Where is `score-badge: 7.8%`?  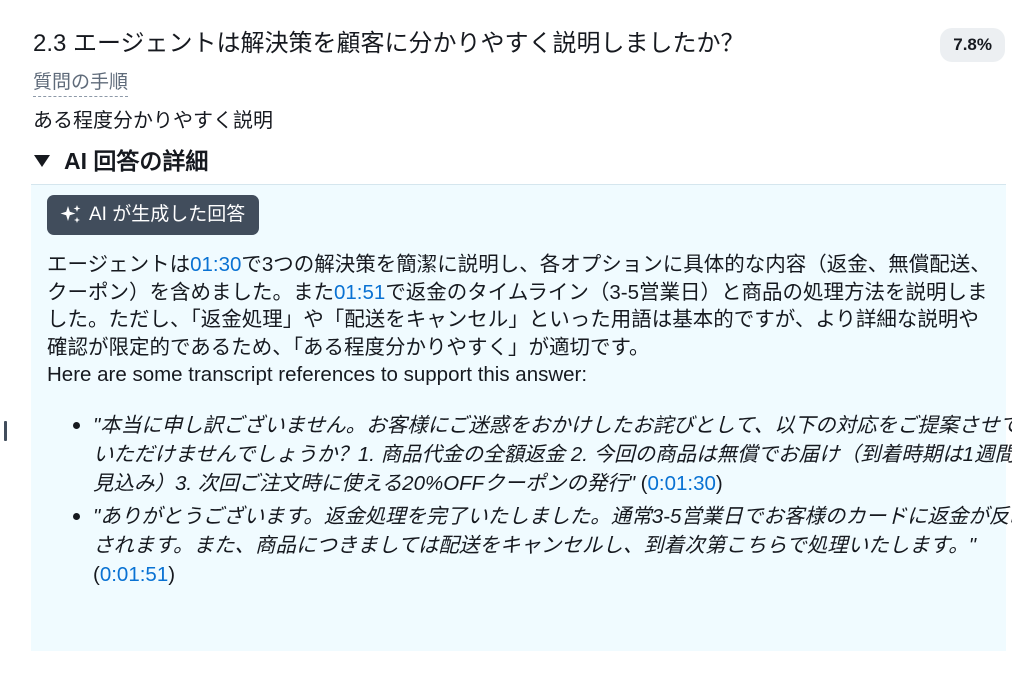
score-badge: 7.8% is located at coordinates (972, 45).